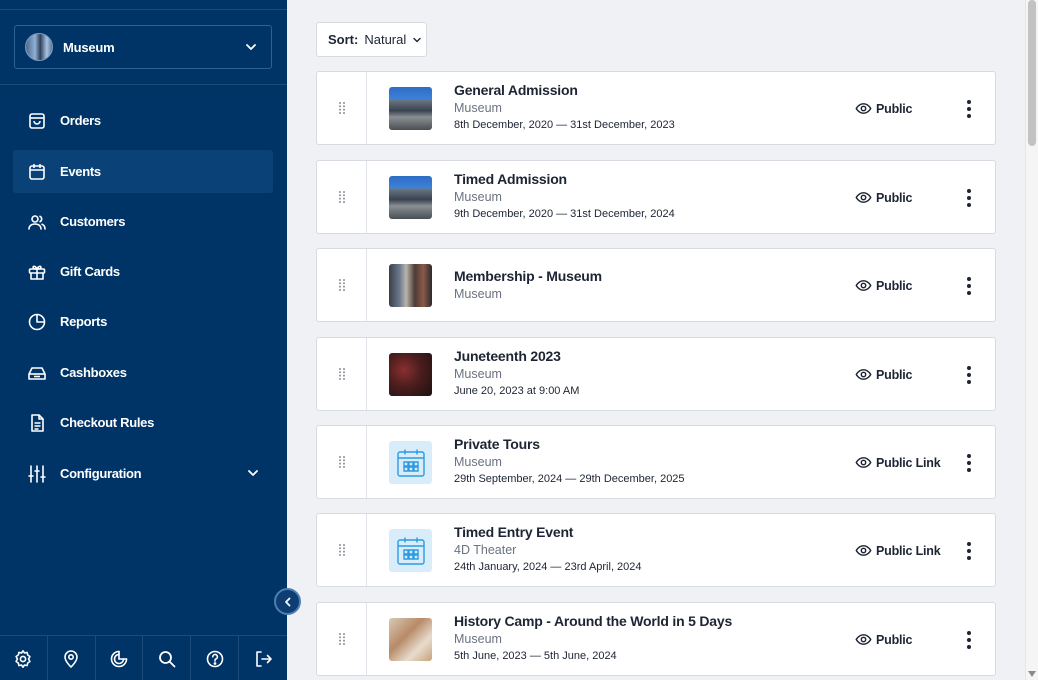 The width and height of the screenshot is (1038, 680). What do you see at coordinates (143, 120) in the screenshot?
I see `nav-item-orders: Orders` at bounding box center [143, 120].